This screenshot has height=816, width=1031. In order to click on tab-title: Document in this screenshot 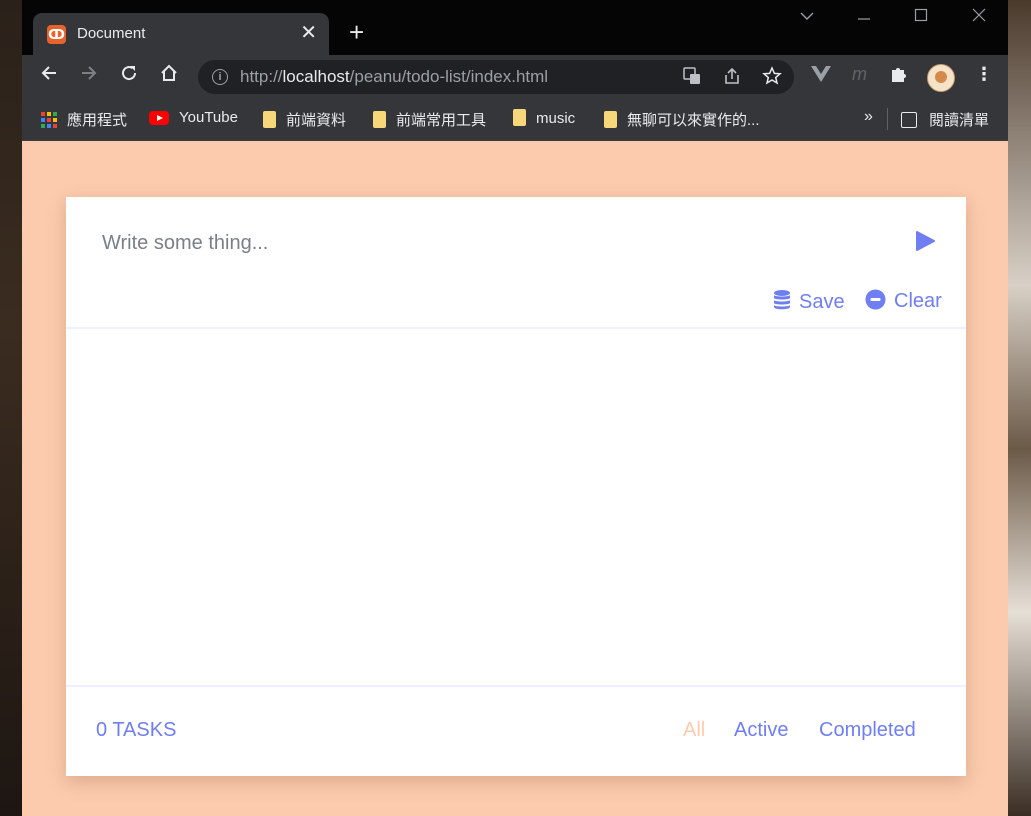, I will do `click(111, 33)`.